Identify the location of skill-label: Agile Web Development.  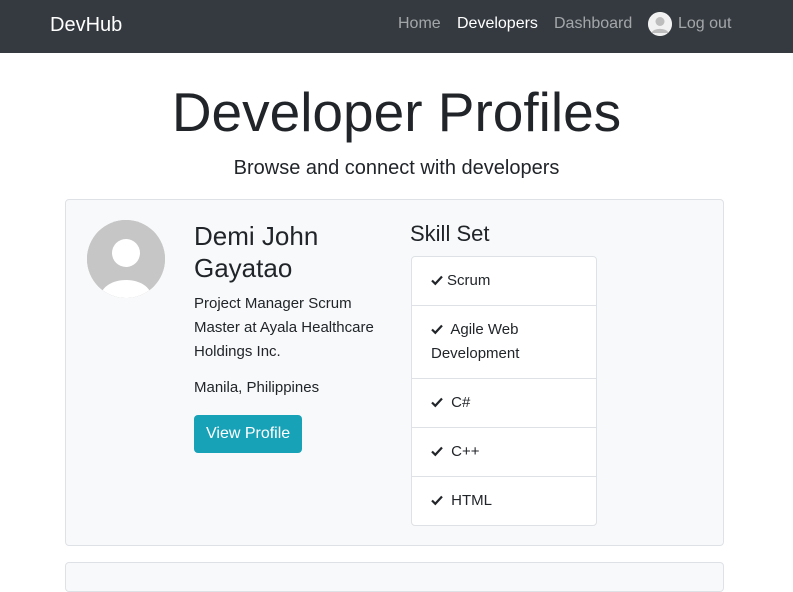
(475, 341).